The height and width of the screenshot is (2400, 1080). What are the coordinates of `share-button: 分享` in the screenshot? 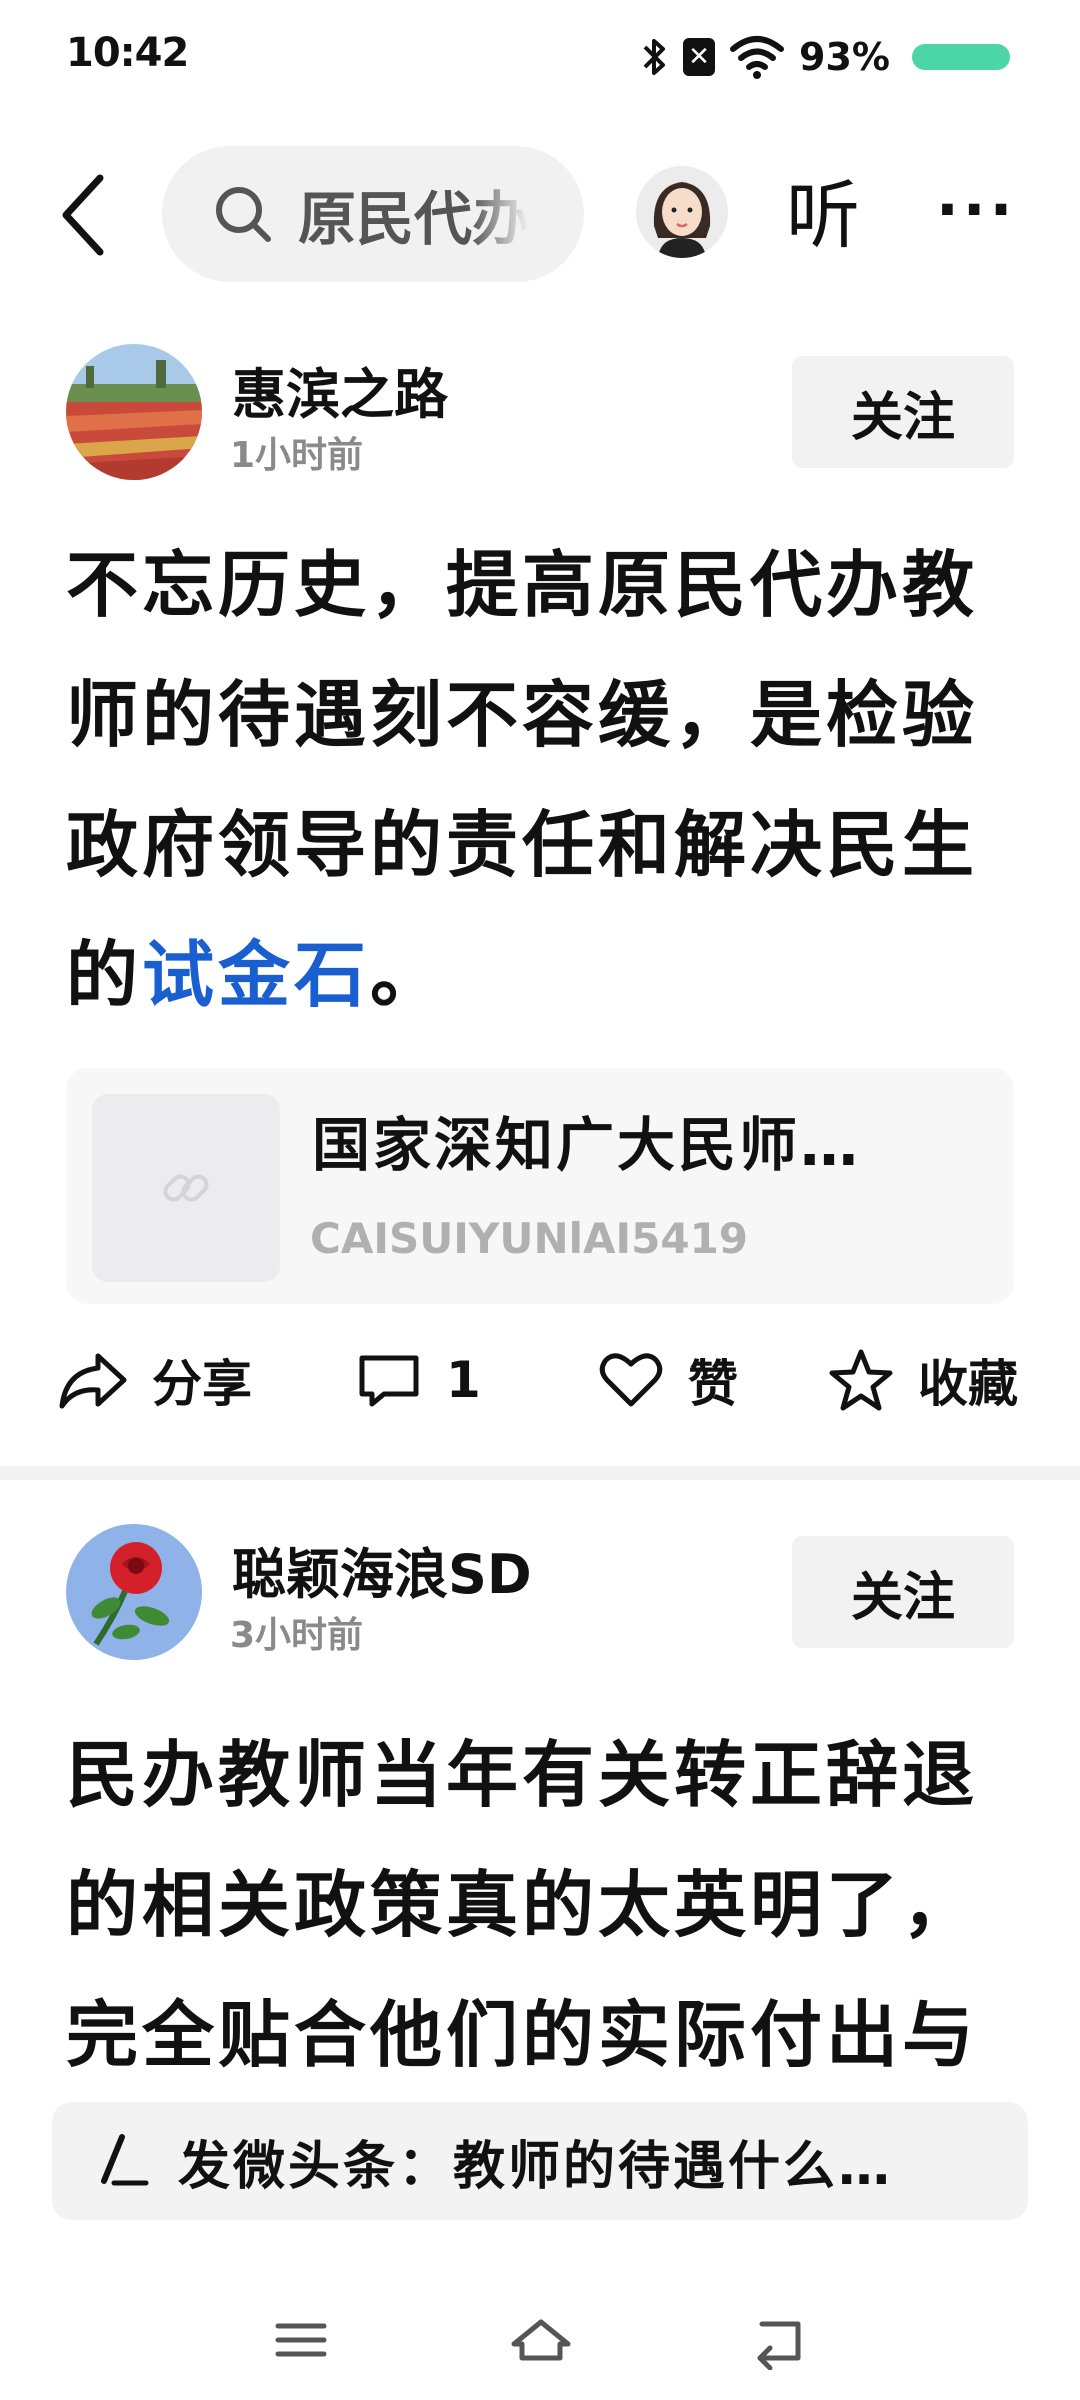 It's located at (154, 1380).